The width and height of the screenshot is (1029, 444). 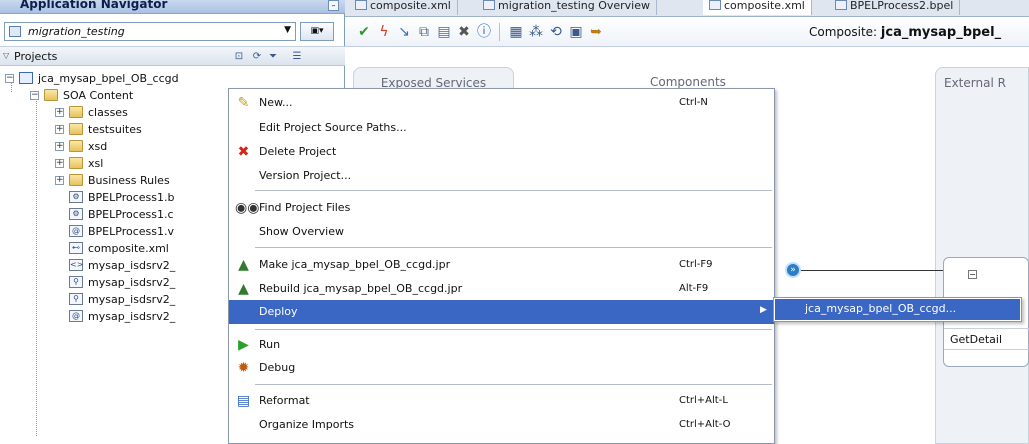 What do you see at coordinates (150, 31) in the screenshot?
I see `application-selector: migration_testing ▼` at bounding box center [150, 31].